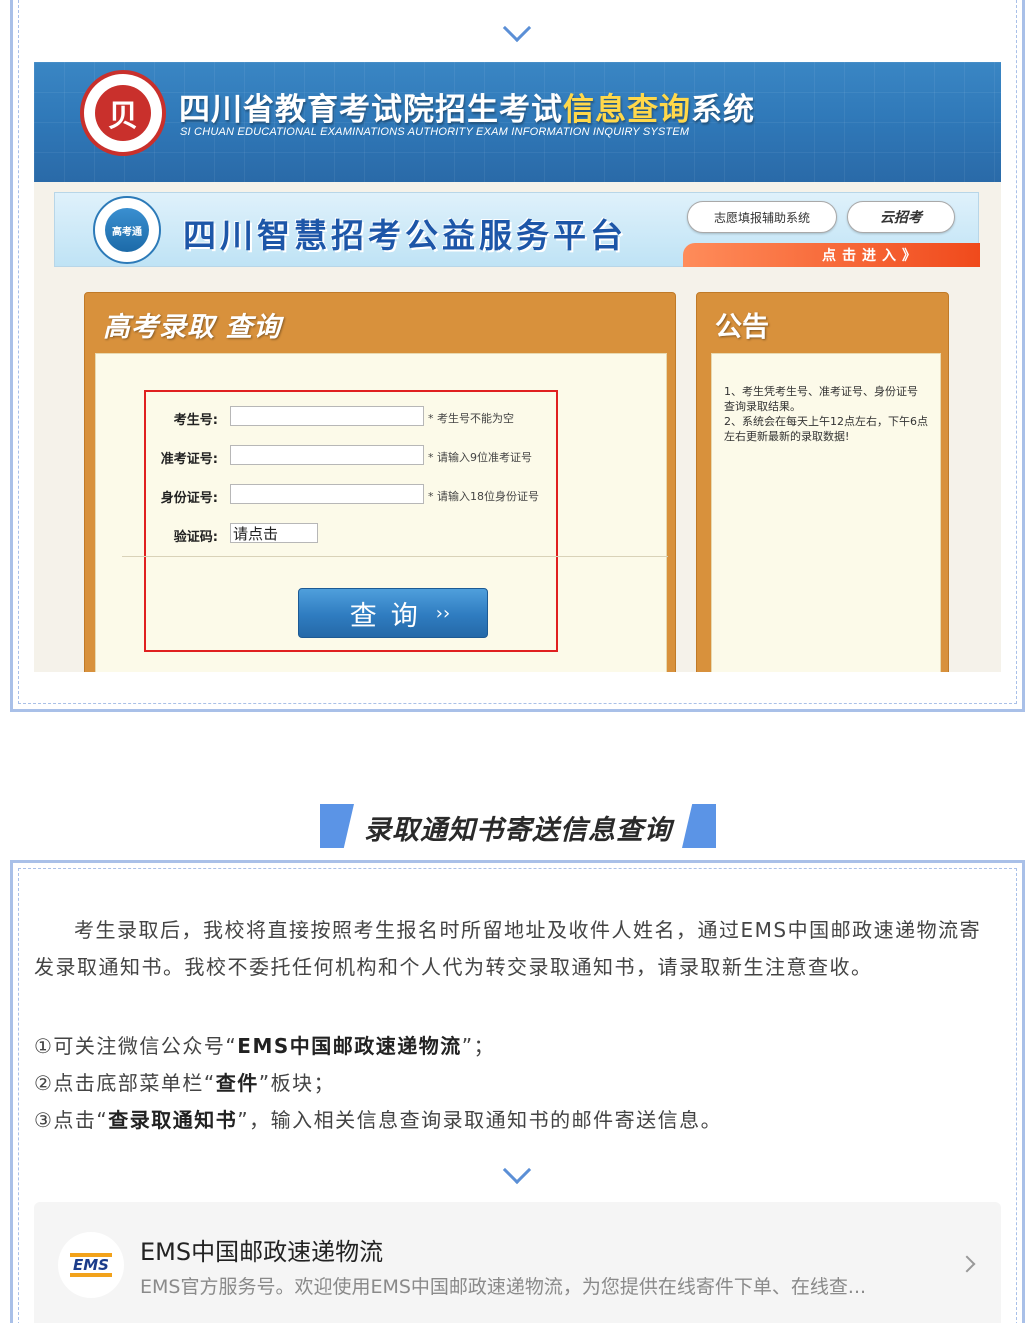  I want to click on id-number-input, so click(327, 494).